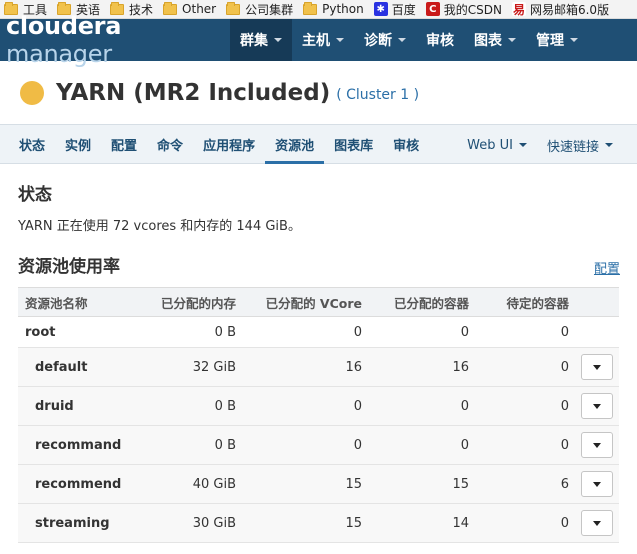 The width and height of the screenshot is (637, 554). What do you see at coordinates (463, 9) in the screenshot?
I see `bookmark-csdn: C 我的CSDN` at bounding box center [463, 9].